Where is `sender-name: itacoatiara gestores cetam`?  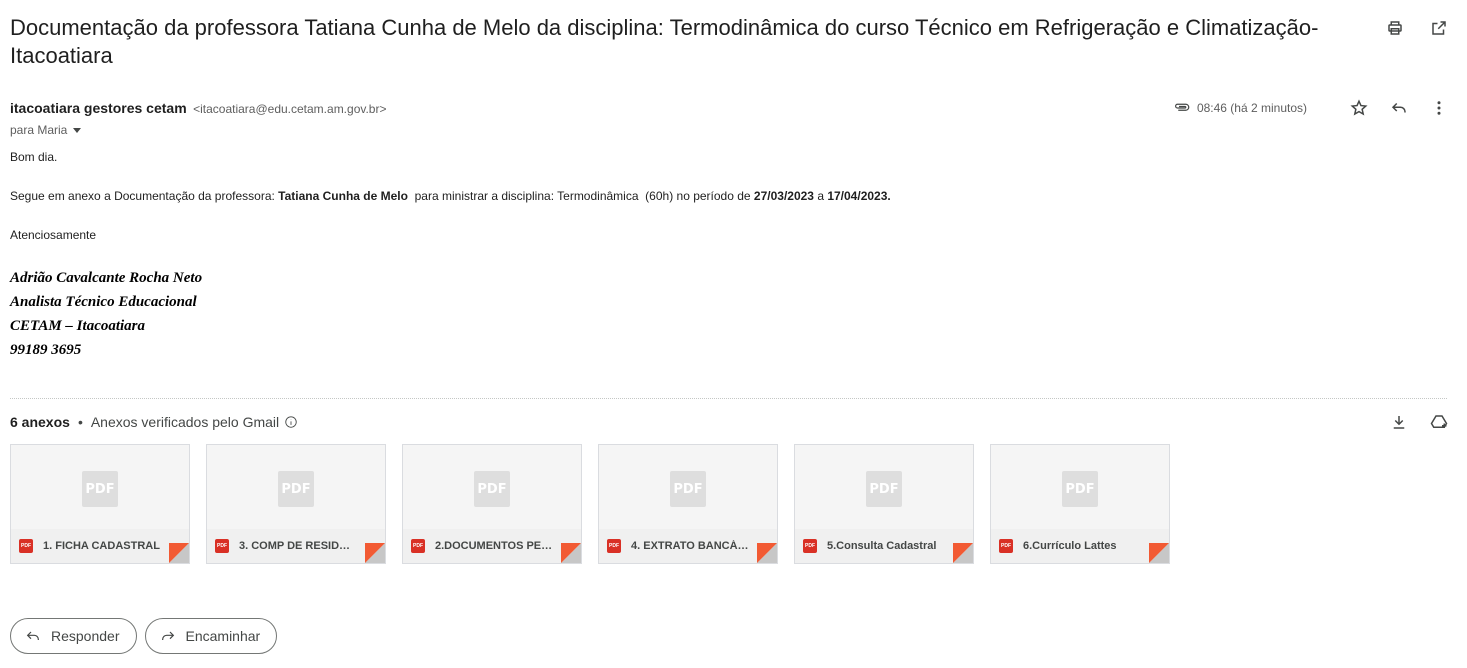 sender-name: itacoatiara gestores cetam is located at coordinates (98, 108).